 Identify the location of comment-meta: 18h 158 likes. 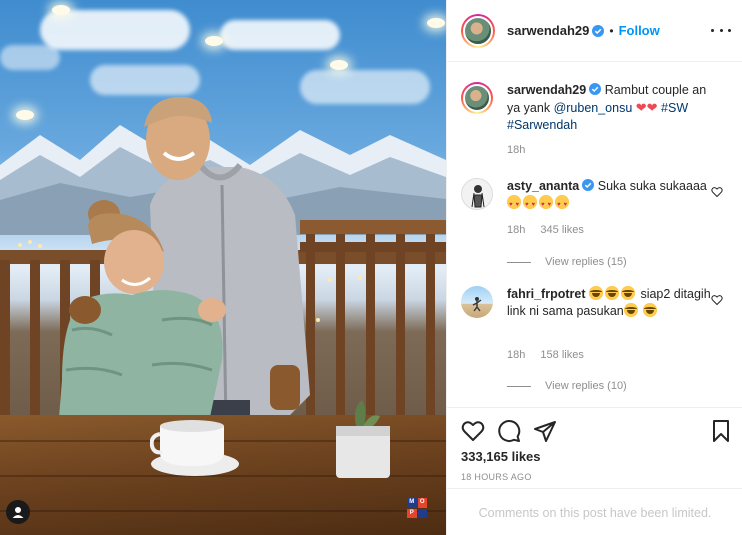
(551, 355).